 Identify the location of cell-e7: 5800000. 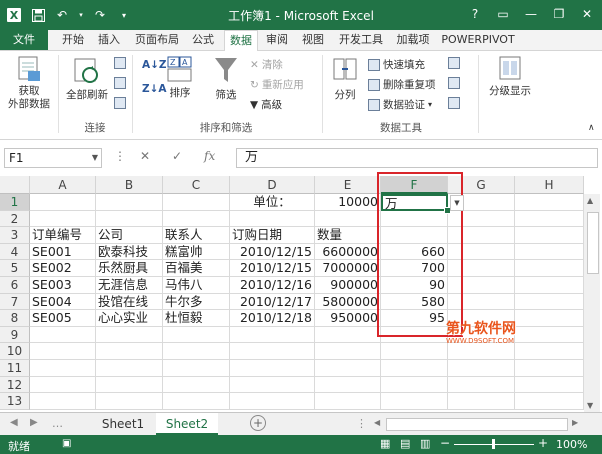
(348, 302).